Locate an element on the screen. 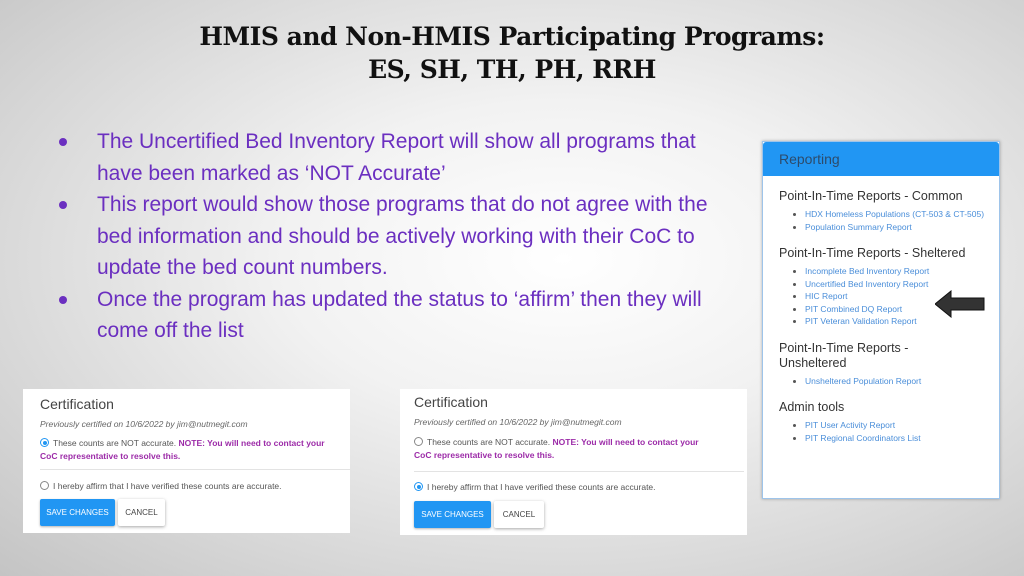 This screenshot has width=1024, height=576. report-link: PIT Regional Coordinators List is located at coordinates (863, 438).